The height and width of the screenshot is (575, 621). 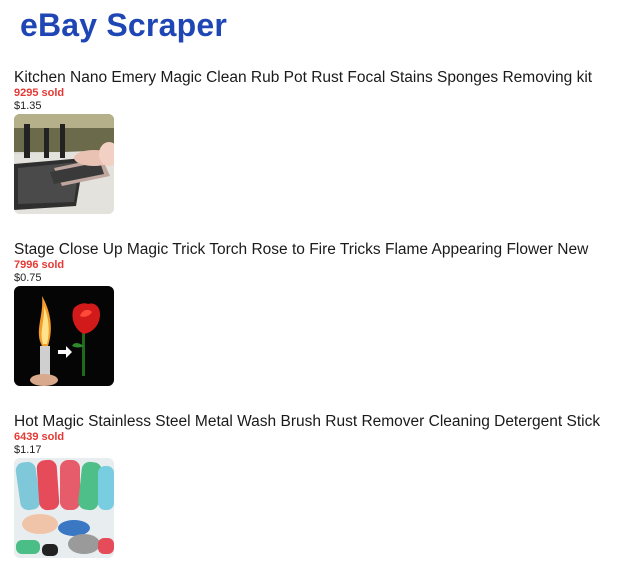 I want to click on sold-count: 7996 sold, so click(x=39, y=265).